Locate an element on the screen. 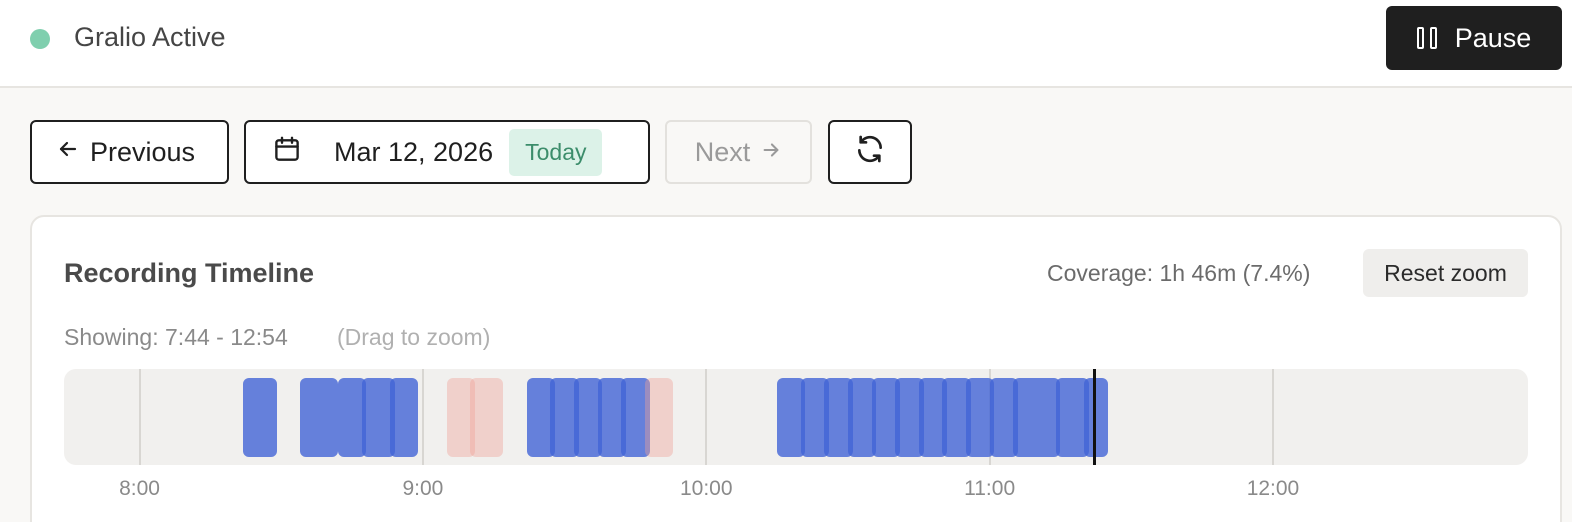  current-time-marker is located at coordinates (1094, 417).